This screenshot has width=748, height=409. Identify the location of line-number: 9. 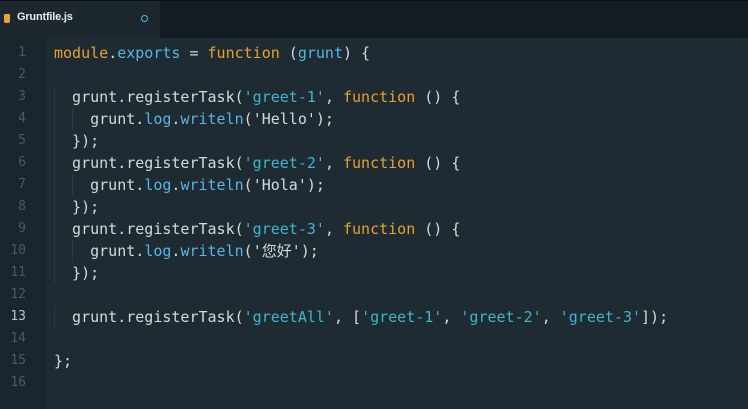
(22, 228).